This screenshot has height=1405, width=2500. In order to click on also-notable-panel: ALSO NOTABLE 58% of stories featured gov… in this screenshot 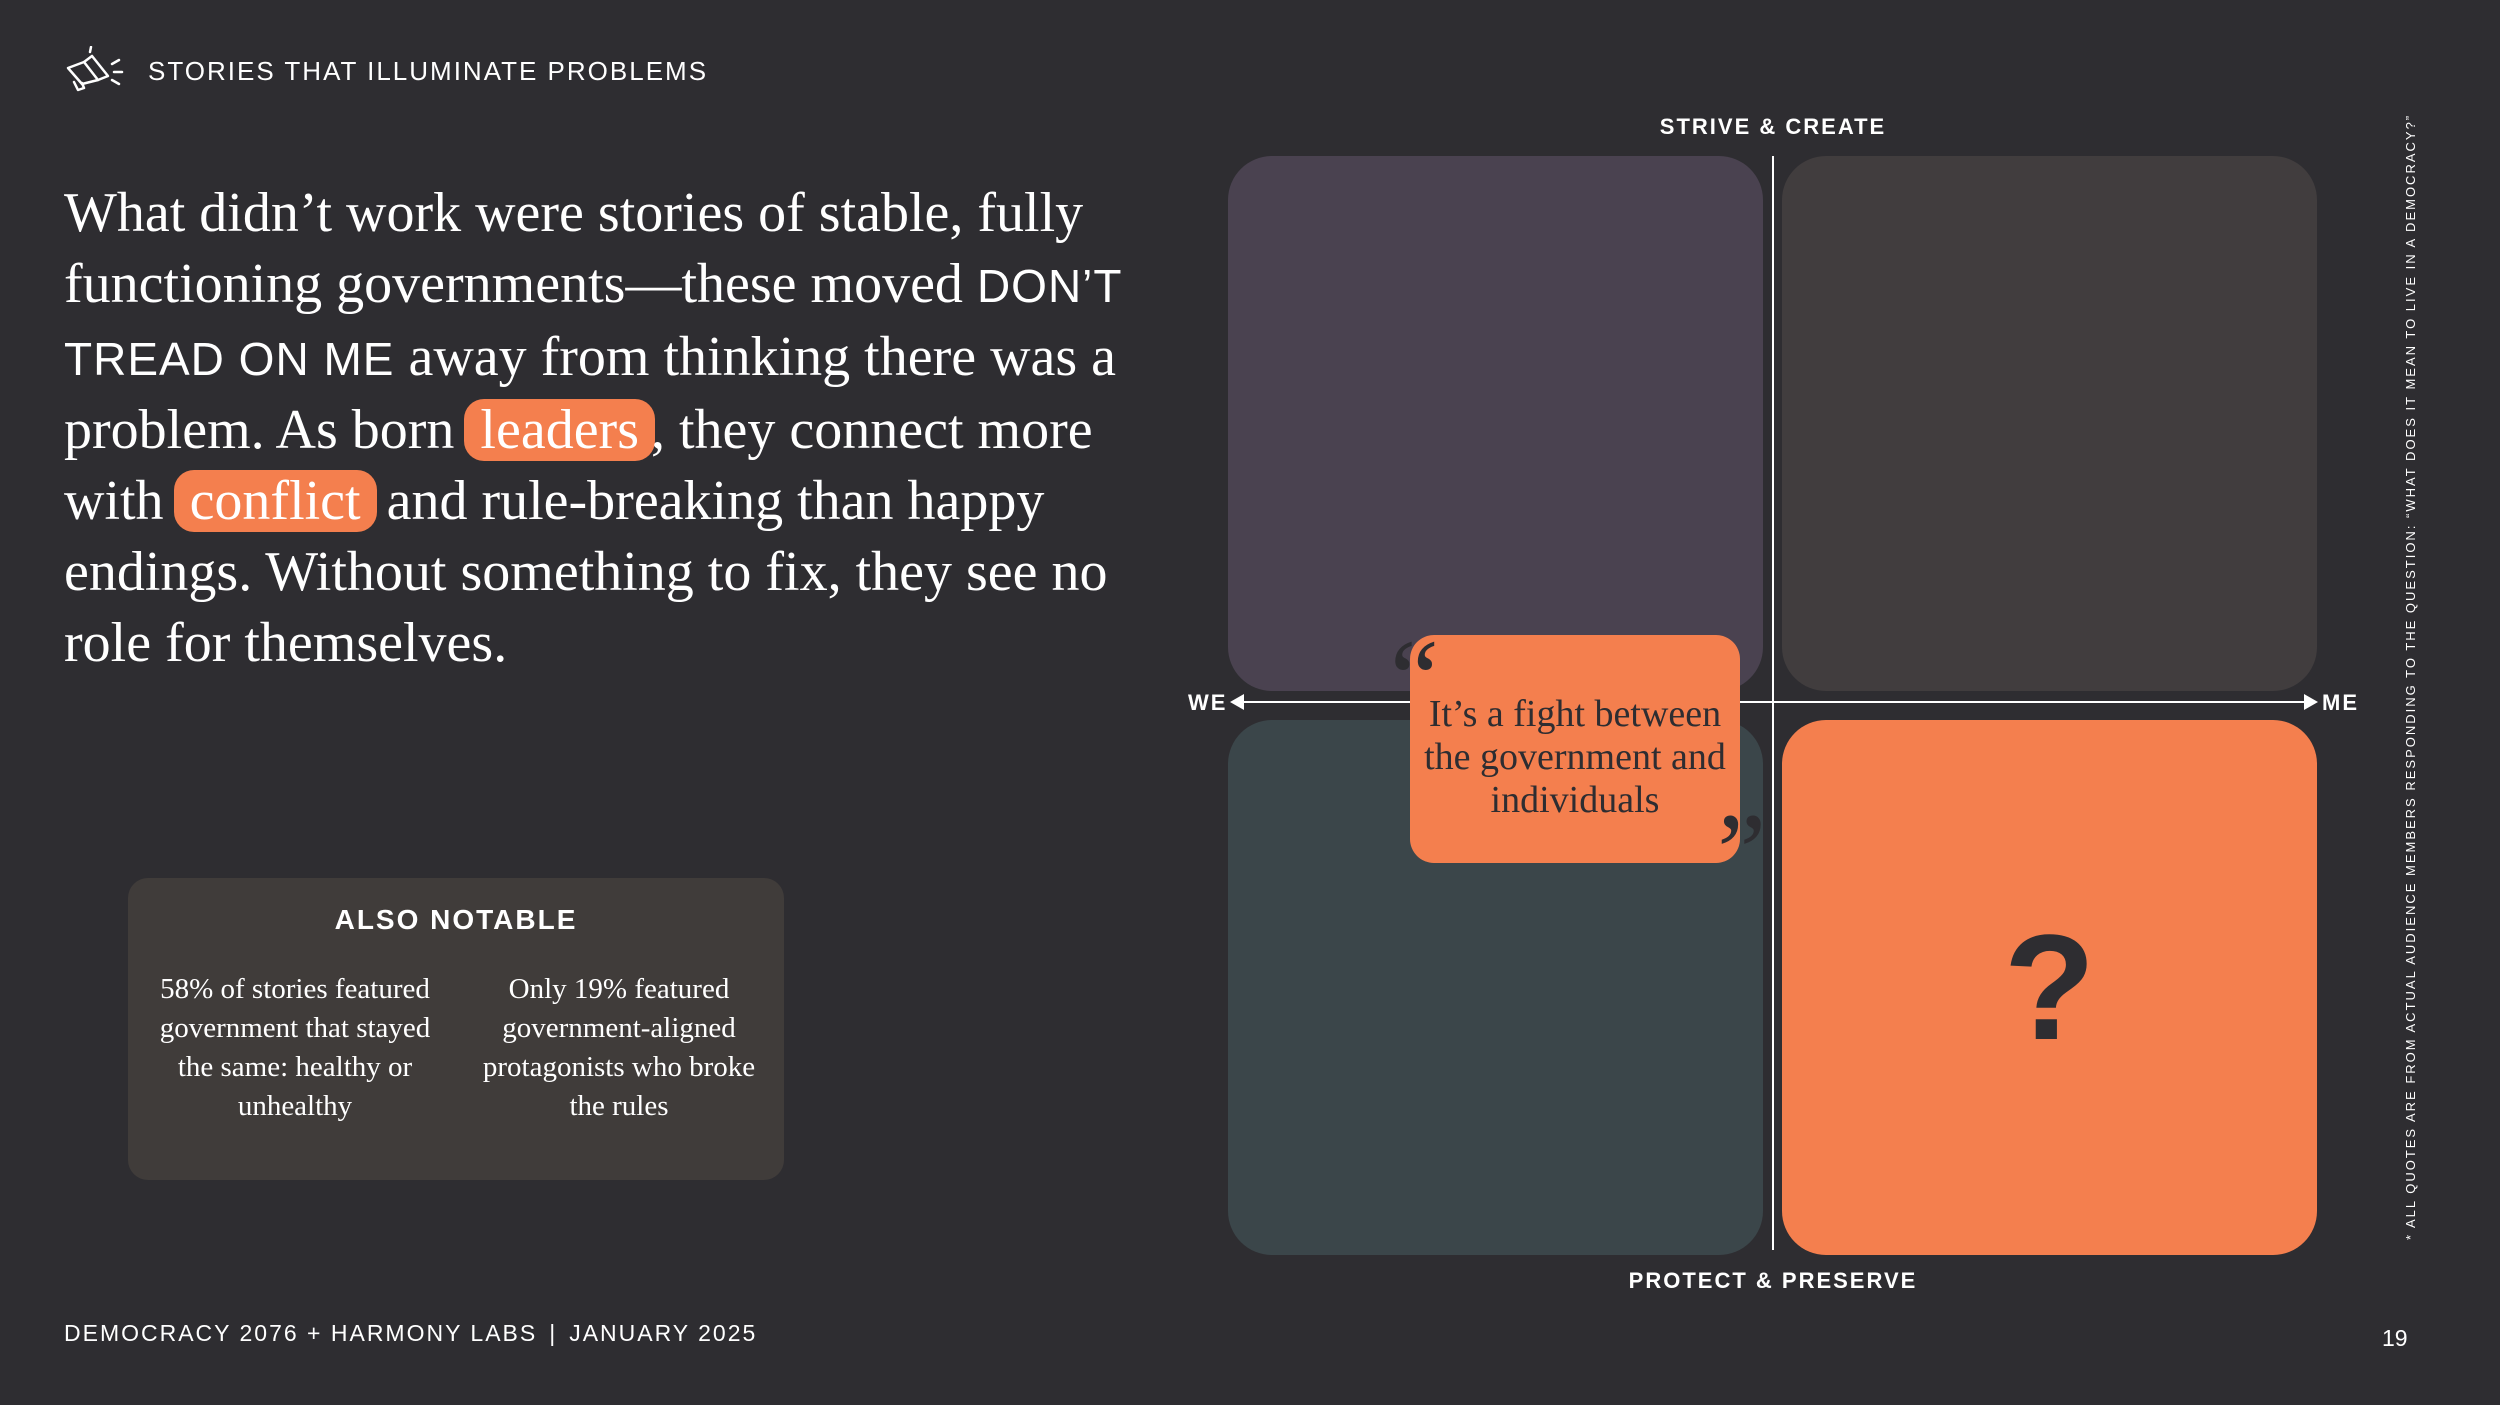, I will do `click(456, 1029)`.